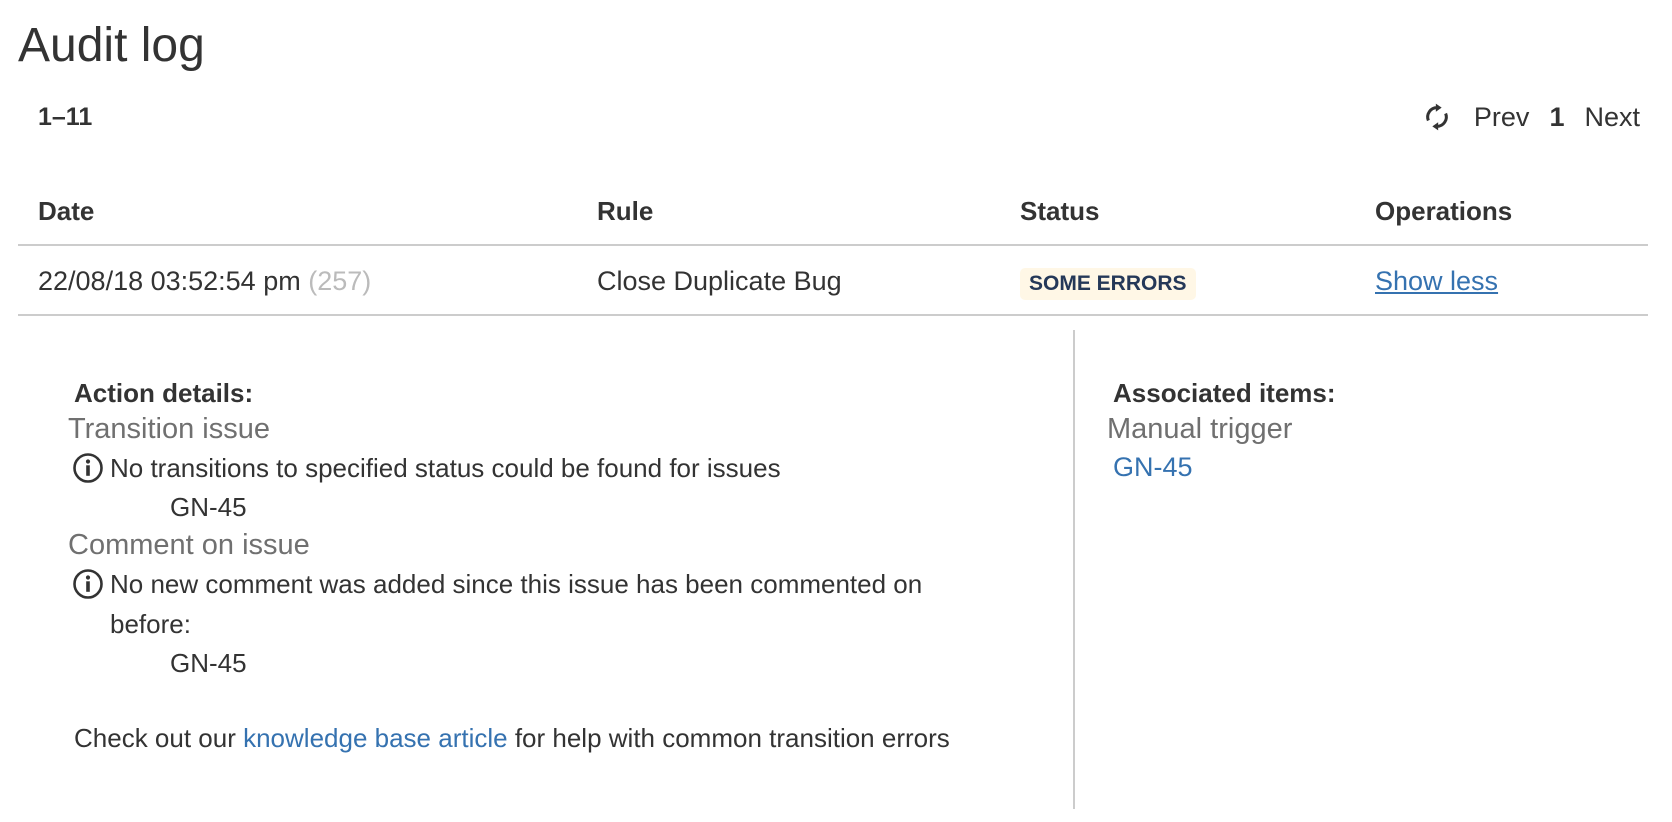 The image size is (1672, 822). I want to click on show-less-link: Show less, so click(1436, 281).